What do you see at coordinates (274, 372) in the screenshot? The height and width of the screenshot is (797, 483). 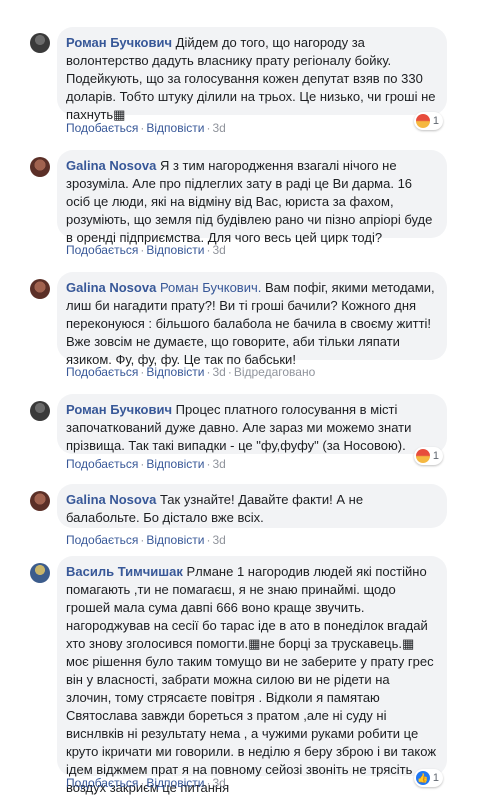 I see `edited-label: Відредаговано` at bounding box center [274, 372].